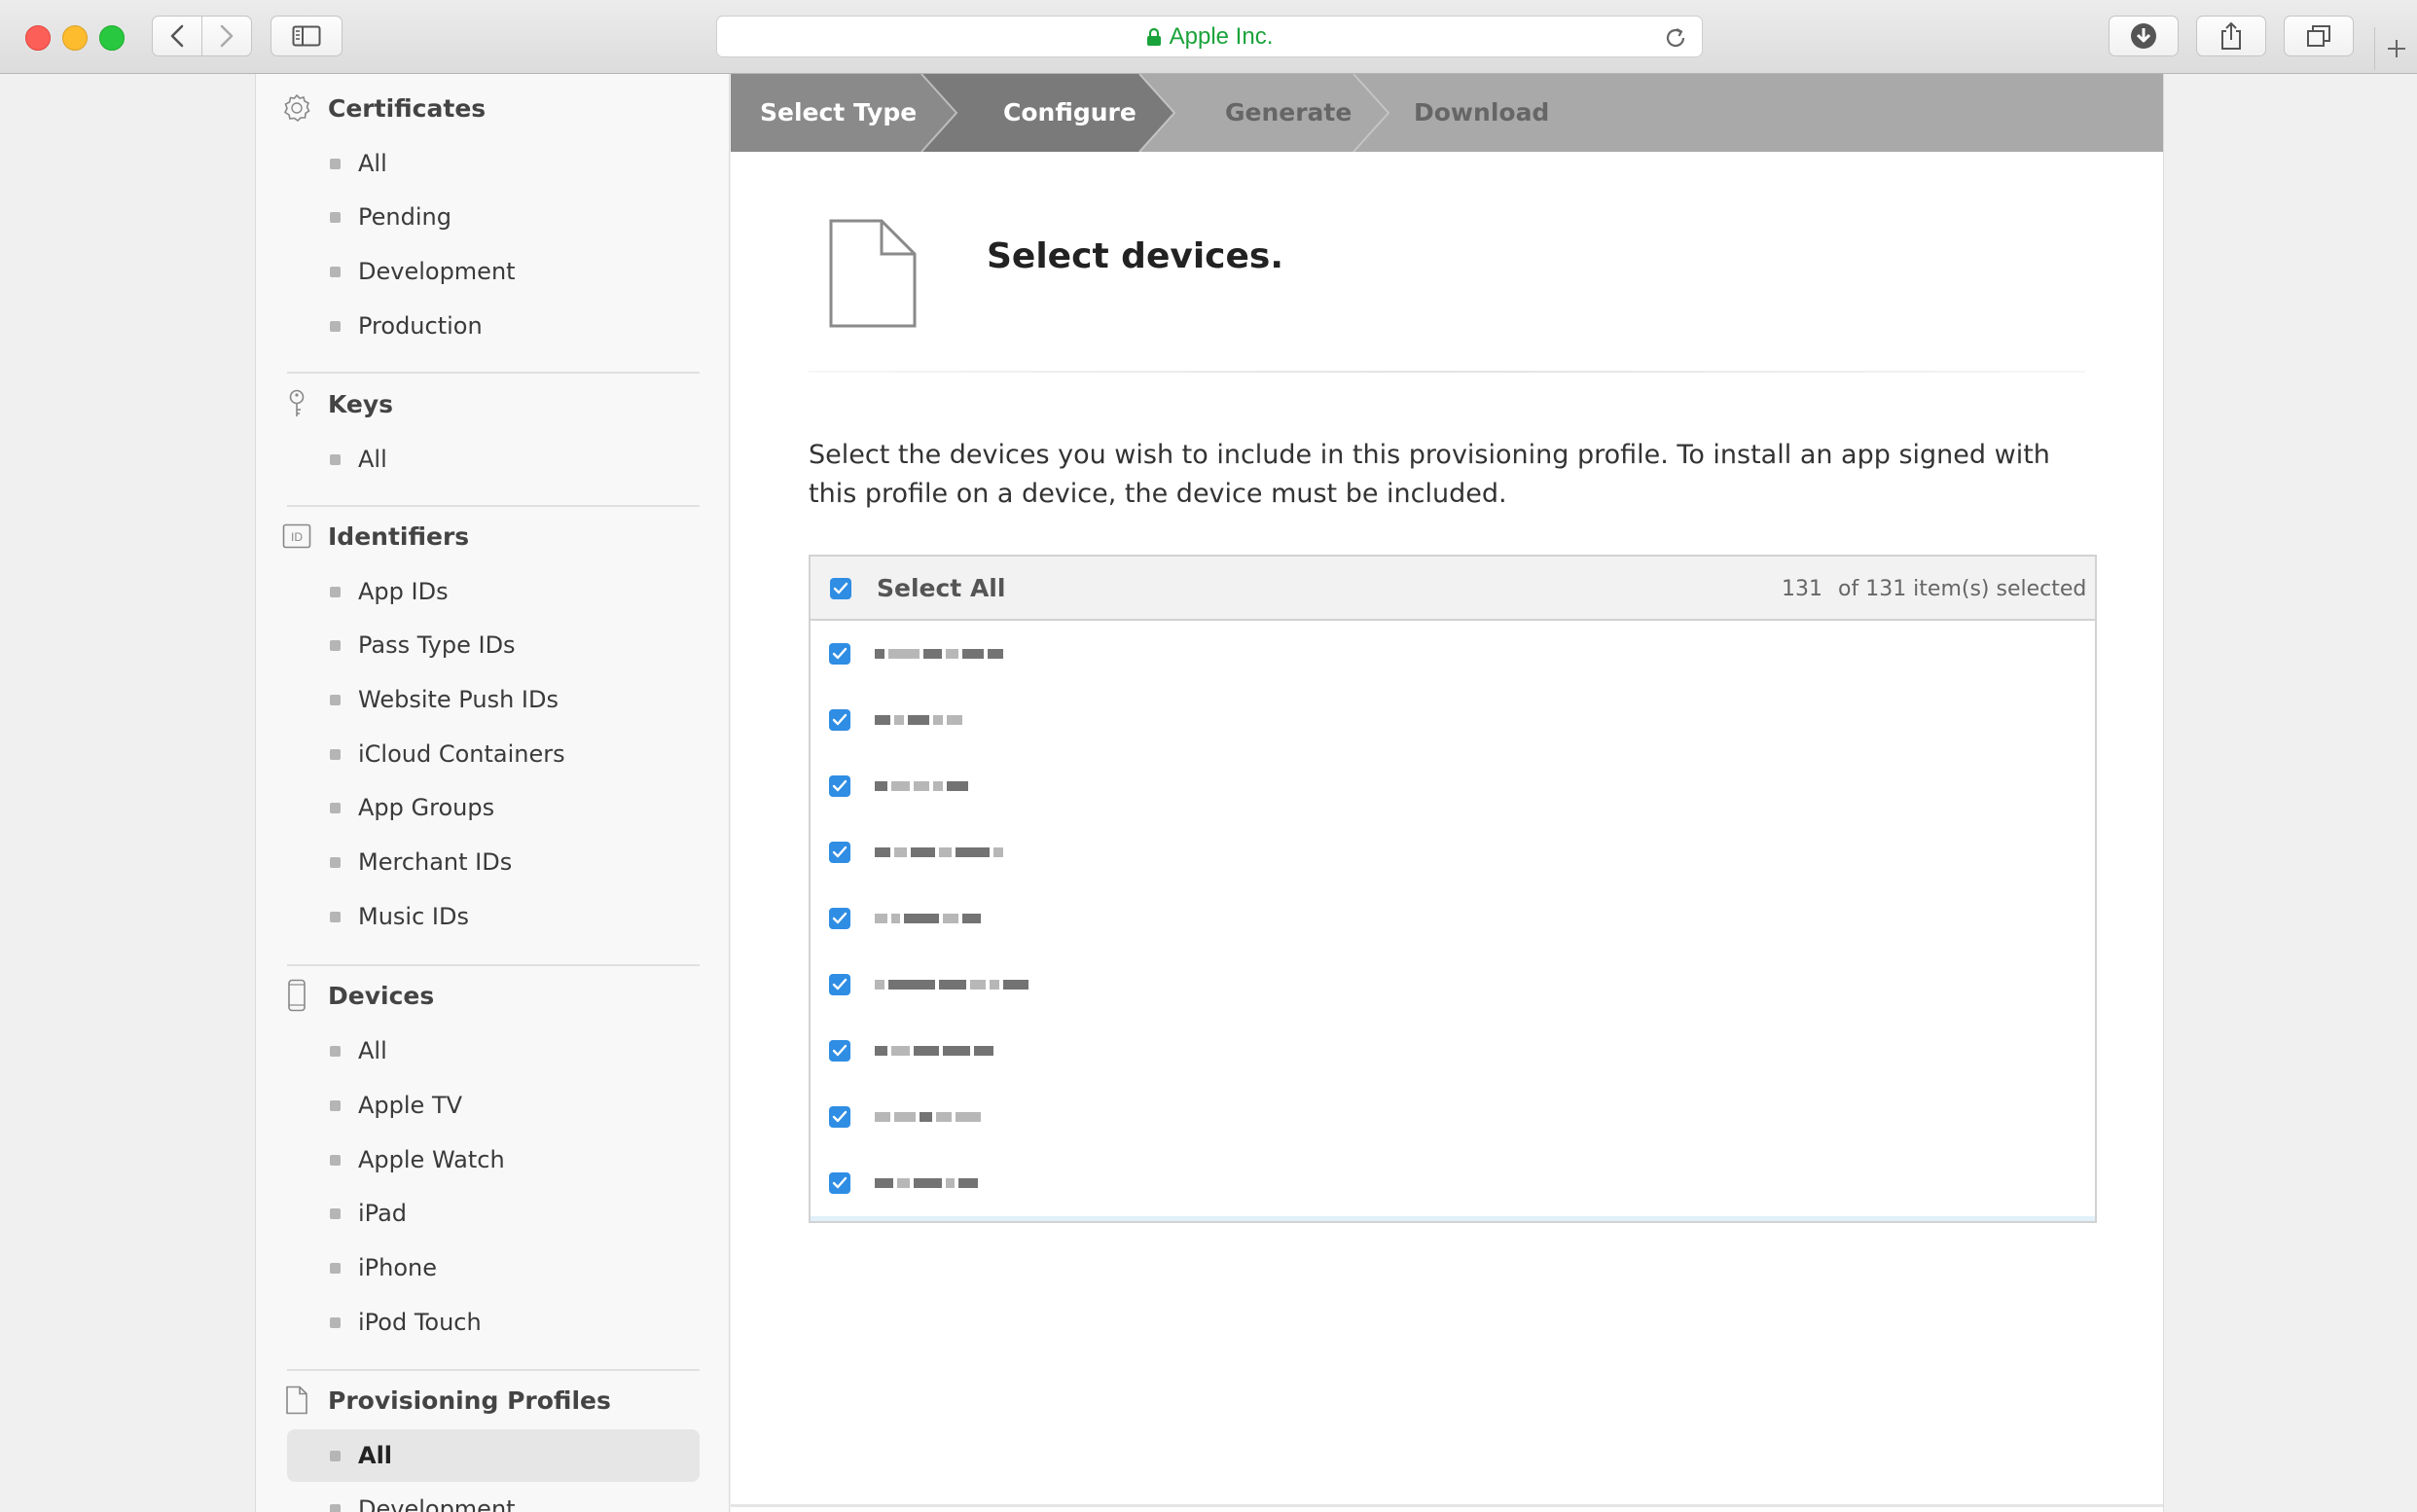  What do you see at coordinates (1221, 36) in the screenshot?
I see `url-label: Apple Inc.` at bounding box center [1221, 36].